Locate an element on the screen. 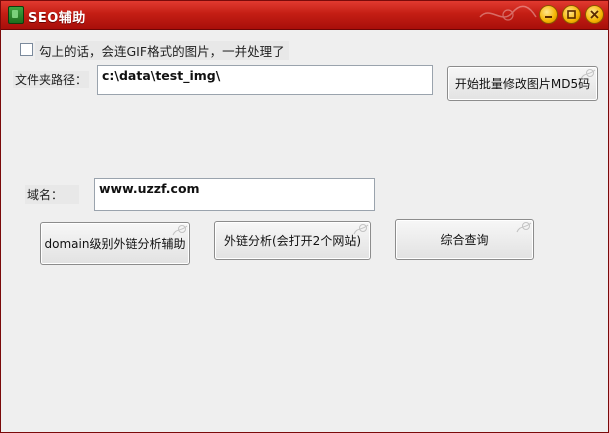 The image size is (609, 433). app-icon is located at coordinates (16, 15).